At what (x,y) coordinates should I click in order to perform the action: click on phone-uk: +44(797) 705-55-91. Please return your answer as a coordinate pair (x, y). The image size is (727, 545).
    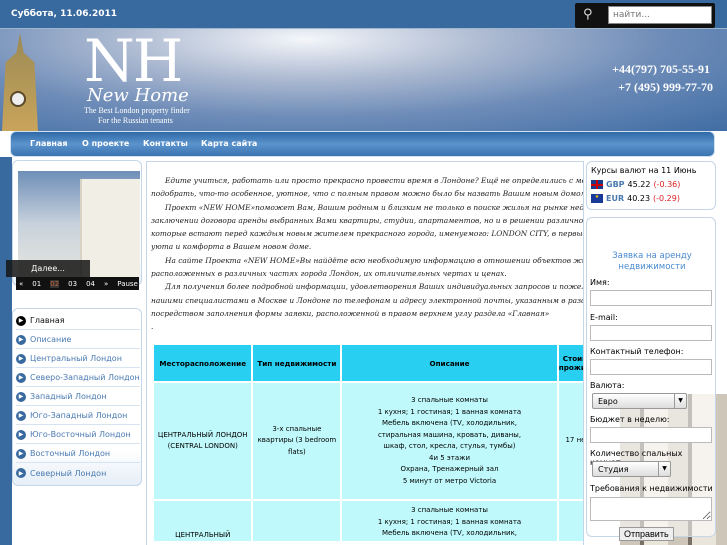
    Looking at the image, I should click on (661, 69).